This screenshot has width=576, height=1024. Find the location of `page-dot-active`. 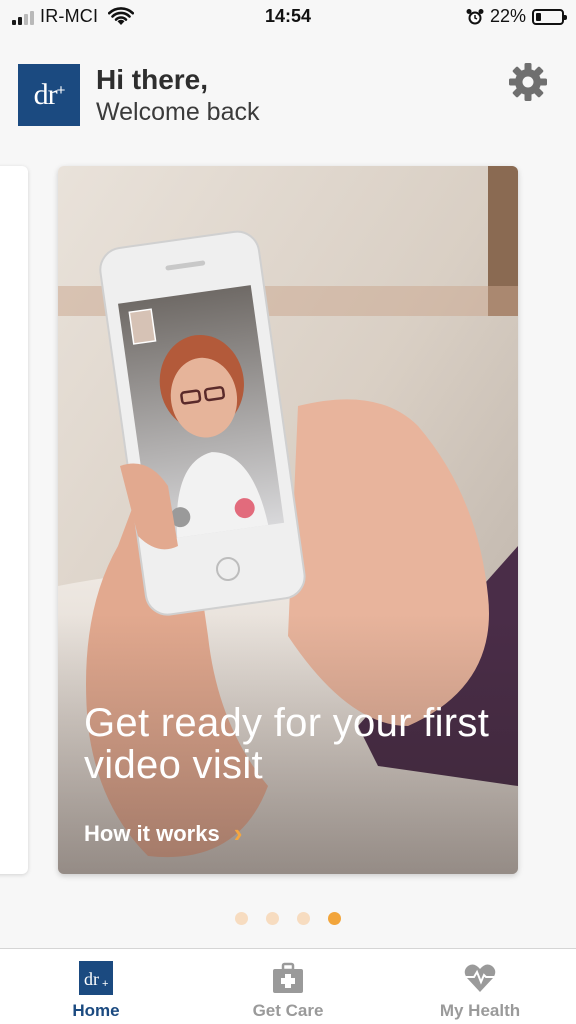

page-dot-active is located at coordinates (334, 918).